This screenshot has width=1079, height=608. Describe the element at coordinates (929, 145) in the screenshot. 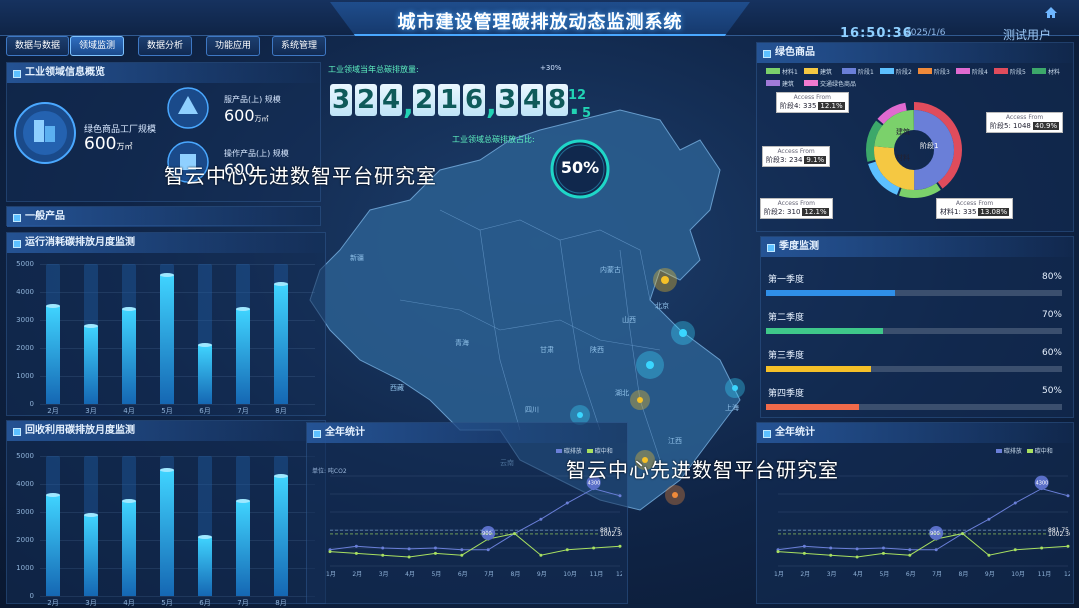

I see `donut-inner-label-3: 阶段1` at that location.